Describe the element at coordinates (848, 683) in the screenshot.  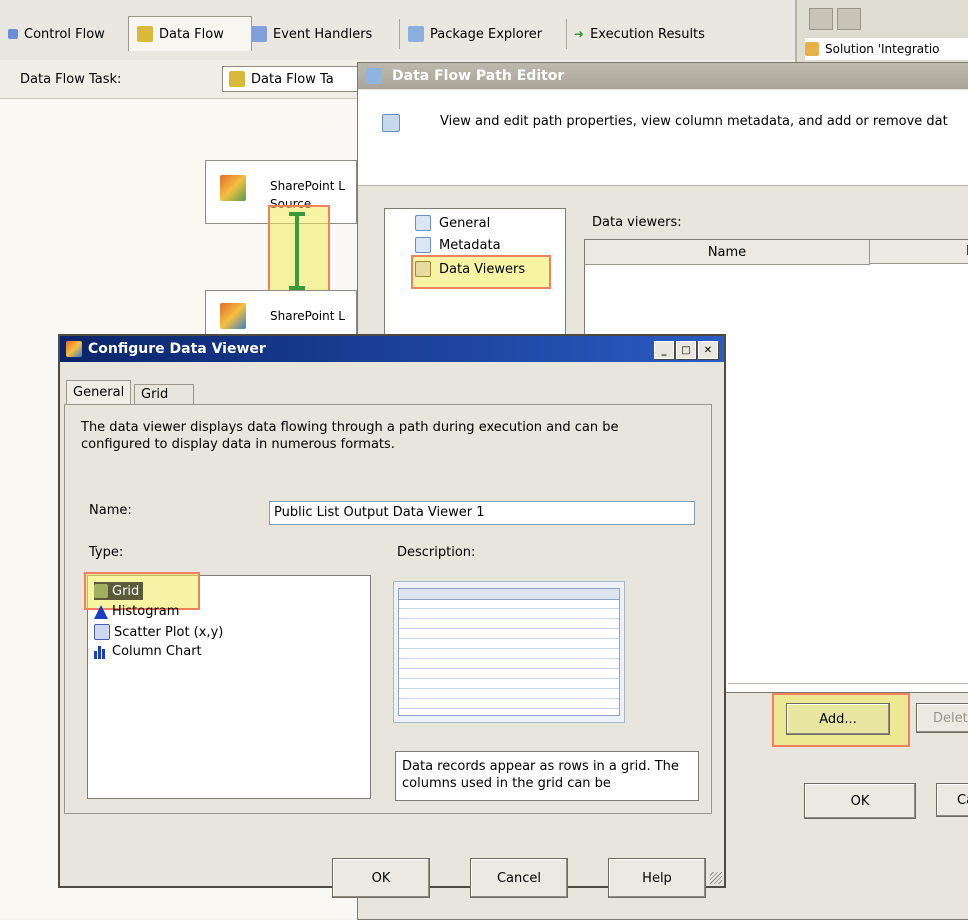
I see `divider` at that location.